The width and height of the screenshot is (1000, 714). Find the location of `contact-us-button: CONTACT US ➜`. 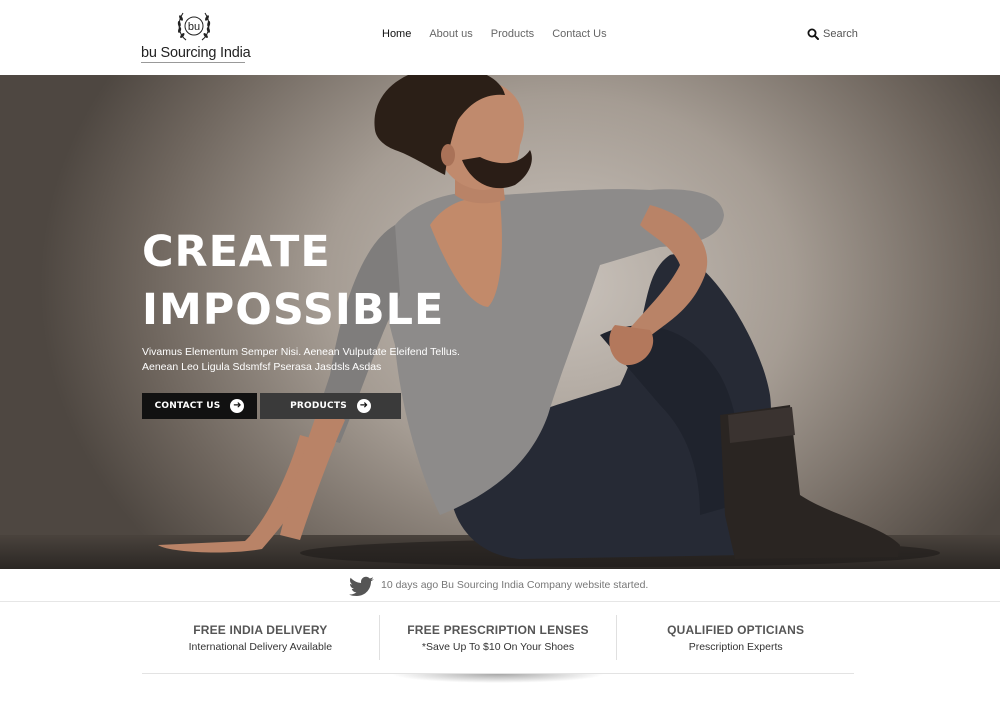

contact-us-button: CONTACT US ➜ is located at coordinates (199, 406).